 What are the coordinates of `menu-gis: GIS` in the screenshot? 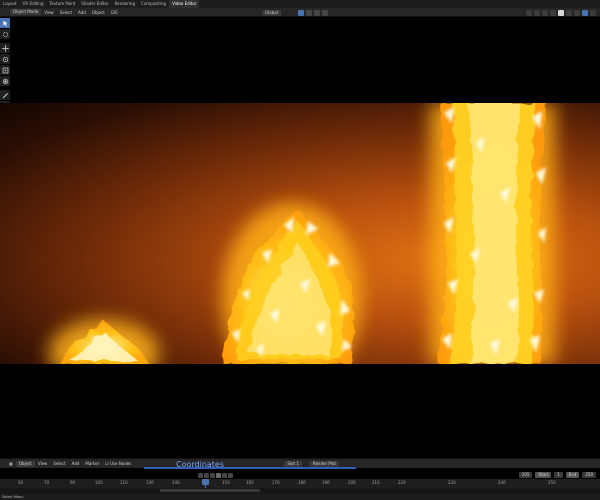 It's located at (114, 12).